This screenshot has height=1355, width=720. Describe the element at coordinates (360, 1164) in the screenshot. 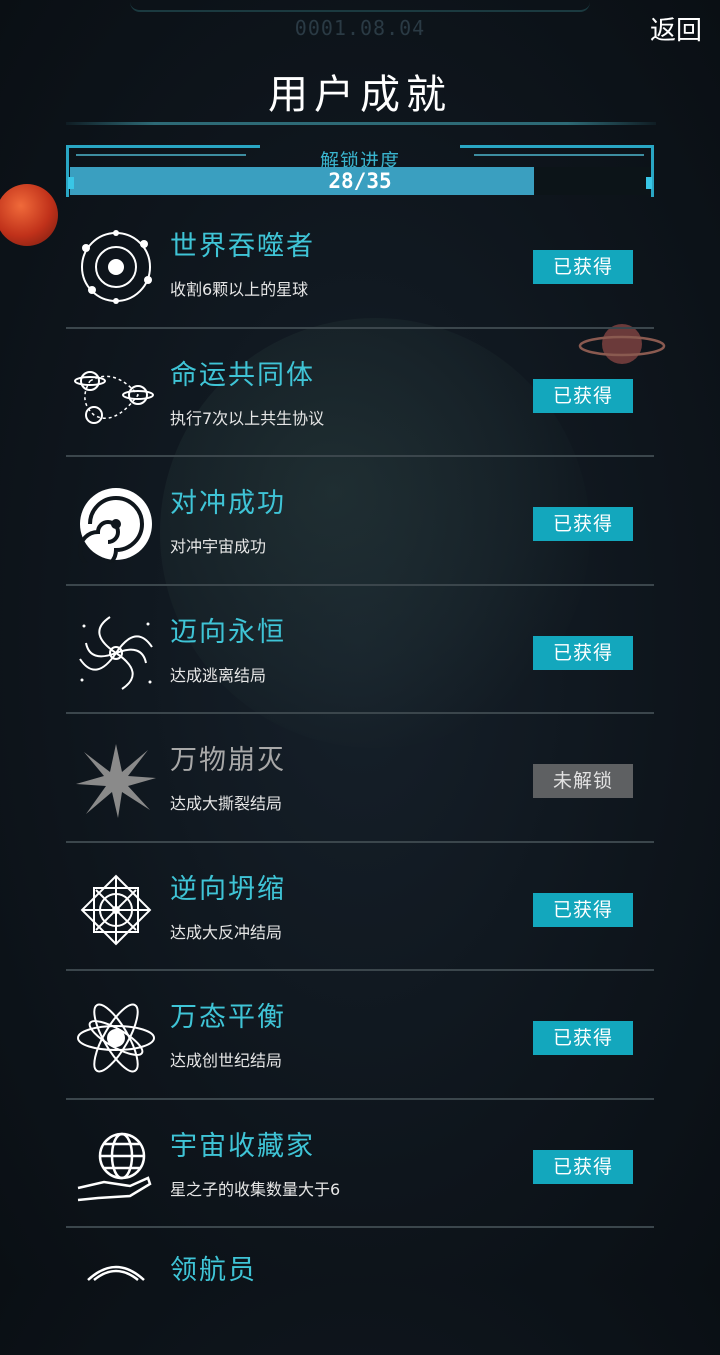

I see `achievement-row: 宇宙收藏家星之子的收集数量大于6 已获得` at that location.